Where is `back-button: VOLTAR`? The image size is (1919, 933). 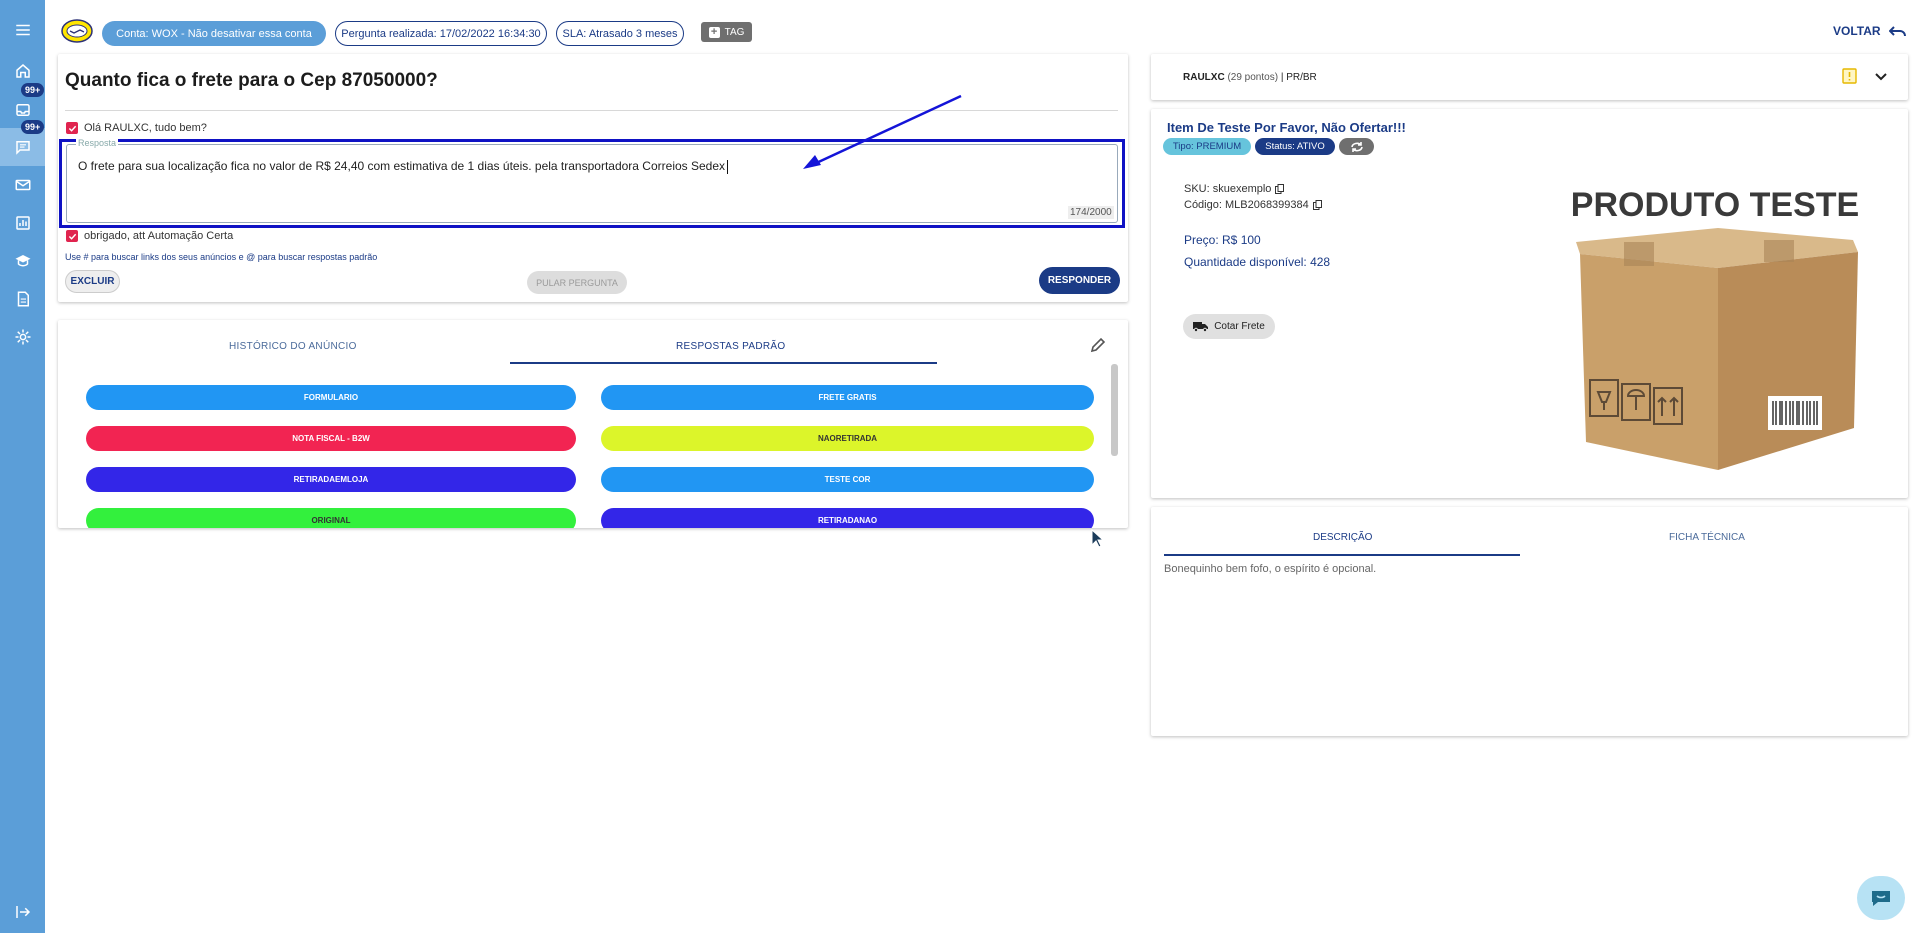 back-button: VOLTAR is located at coordinates (1870, 31).